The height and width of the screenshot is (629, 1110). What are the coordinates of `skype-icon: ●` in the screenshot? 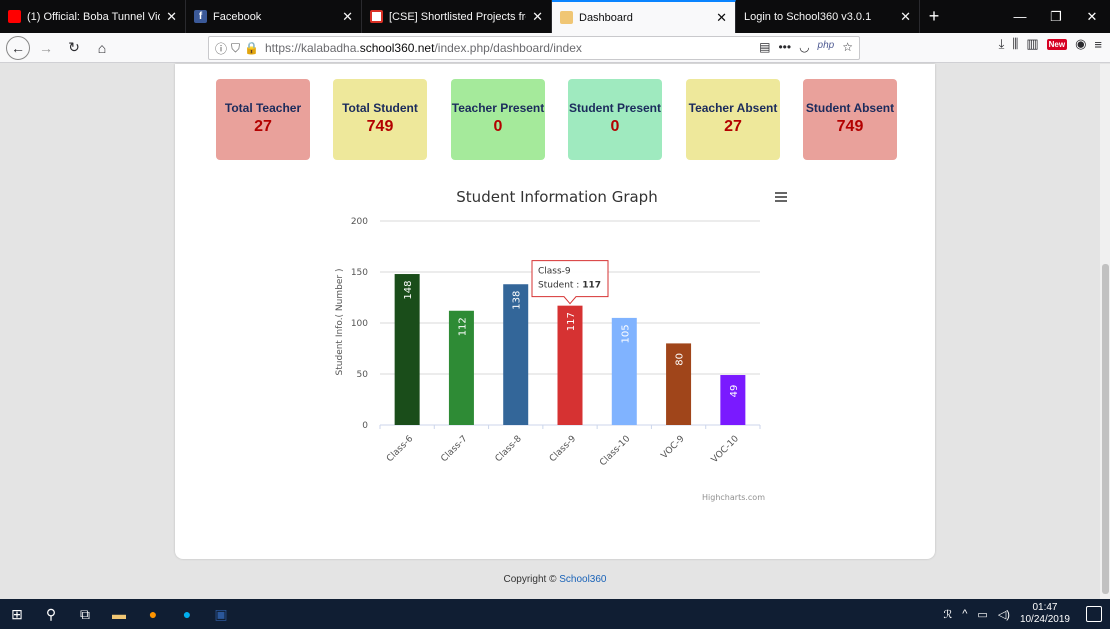 It's located at (187, 614).